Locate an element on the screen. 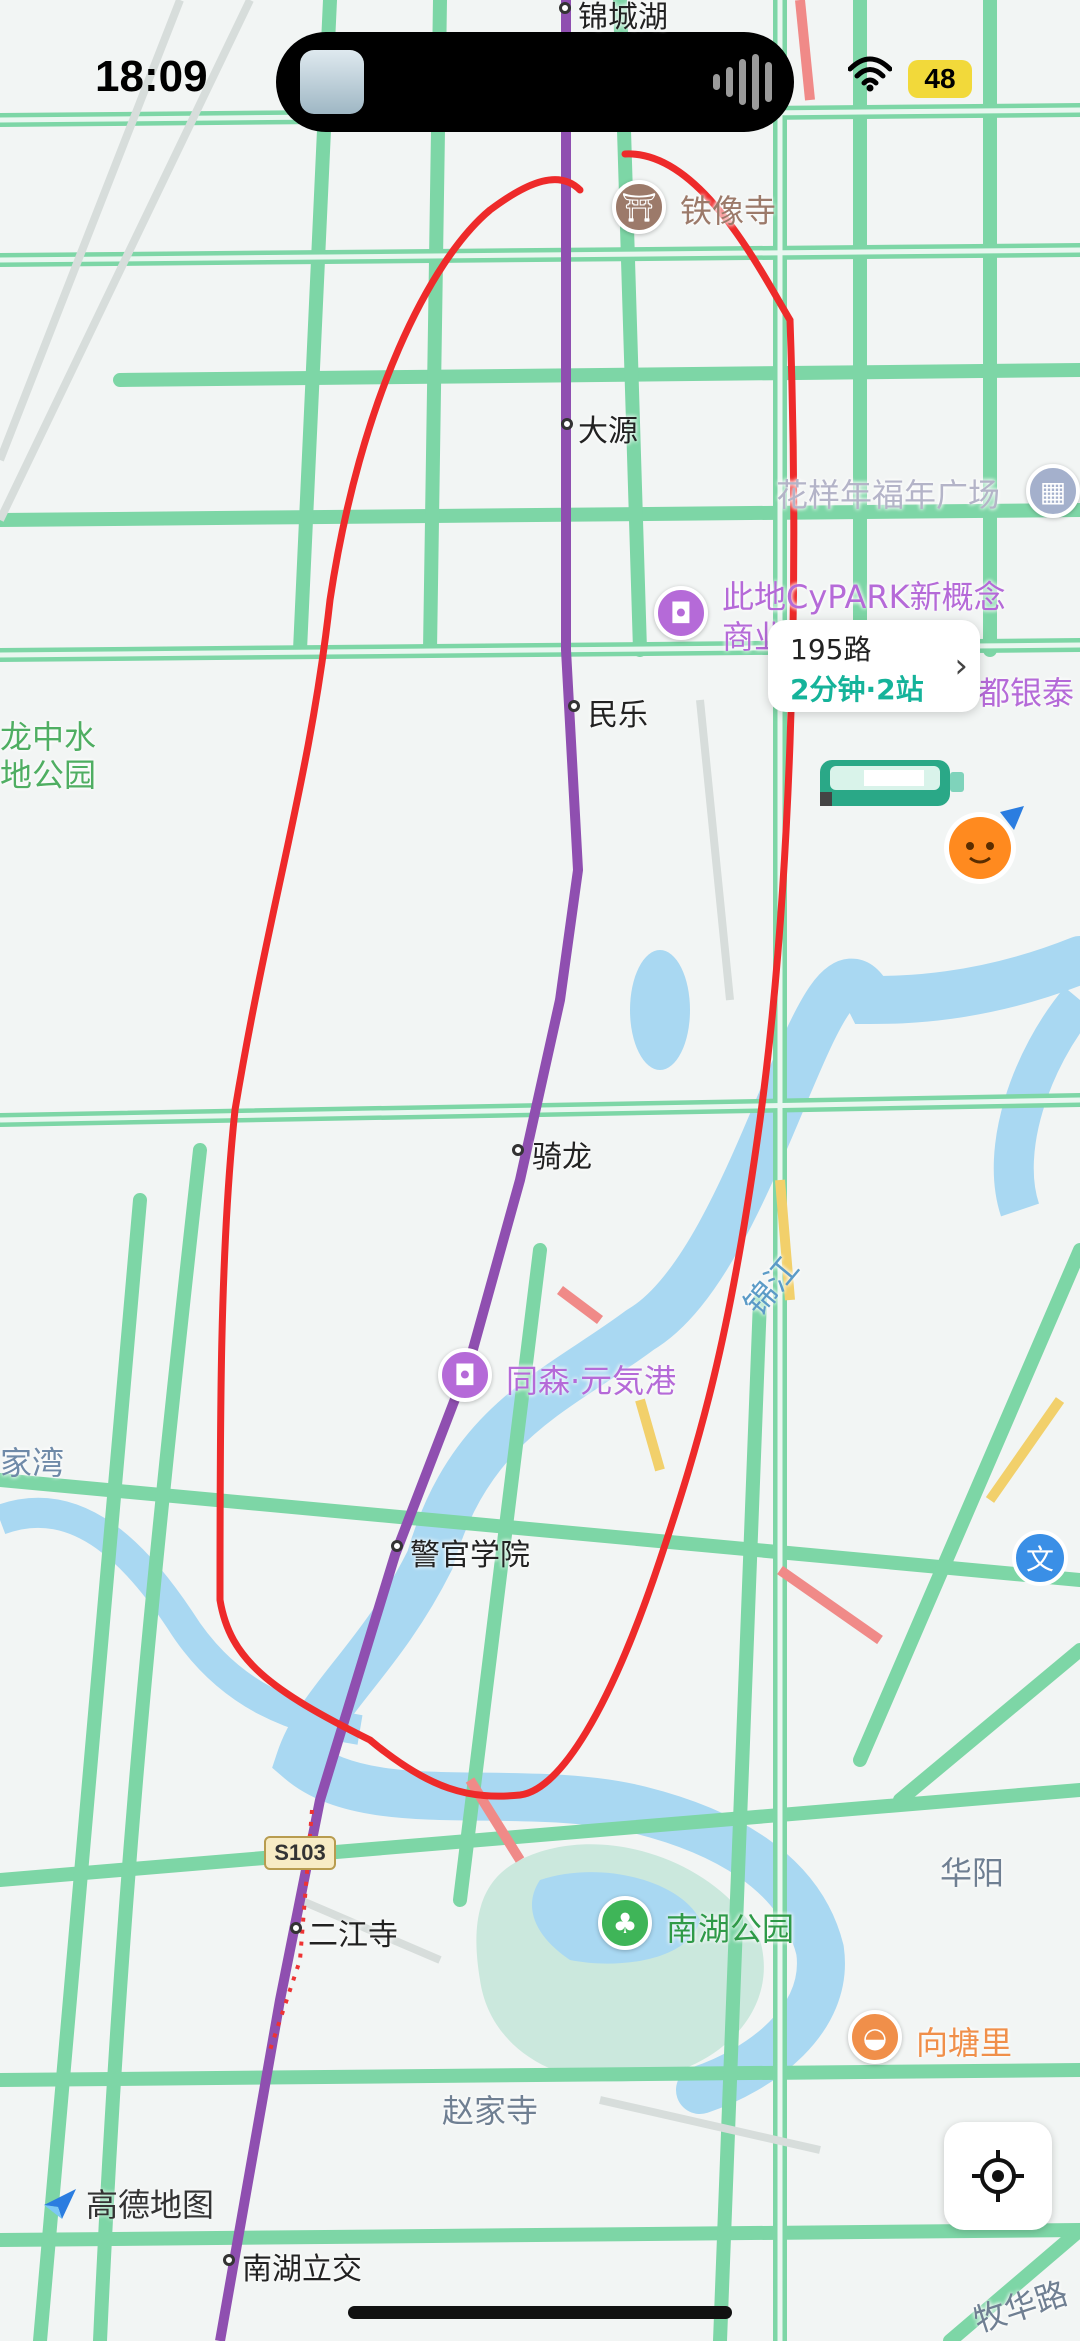 This screenshot has width=1080, height=2341. bus-route-label: 195路 is located at coordinates (831, 649).